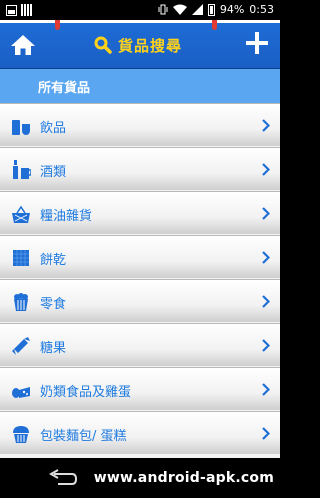 Image resolution: width=320 pixels, height=498 pixels. Describe the element at coordinates (140, 344) in the screenshot. I see `category-item-candy: 糖果` at that location.